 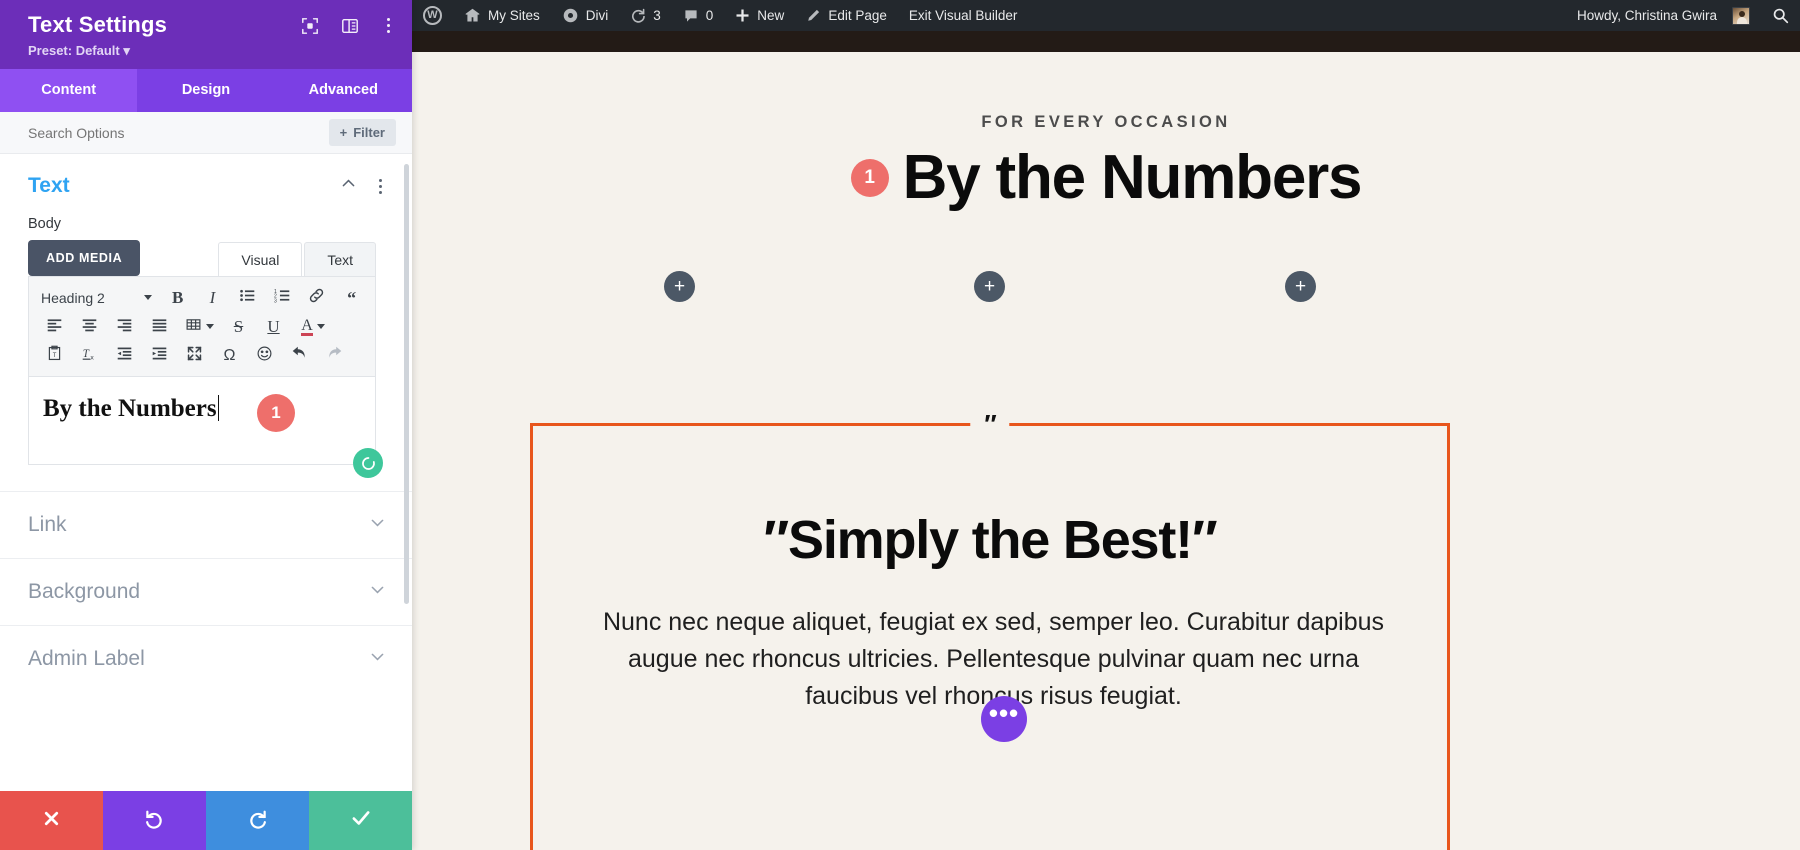 I want to click on chevron-up-icon, so click(x=348, y=186).